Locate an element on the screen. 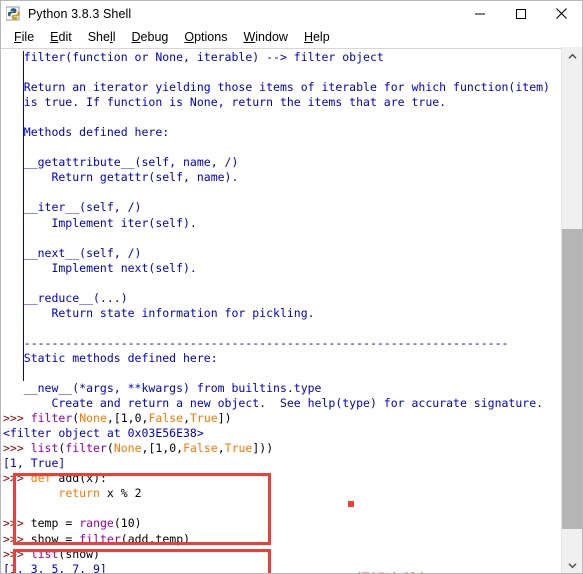 The width and height of the screenshot is (583, 574). console-line: __iter__(self, /) is located at coordinates (72, 207).